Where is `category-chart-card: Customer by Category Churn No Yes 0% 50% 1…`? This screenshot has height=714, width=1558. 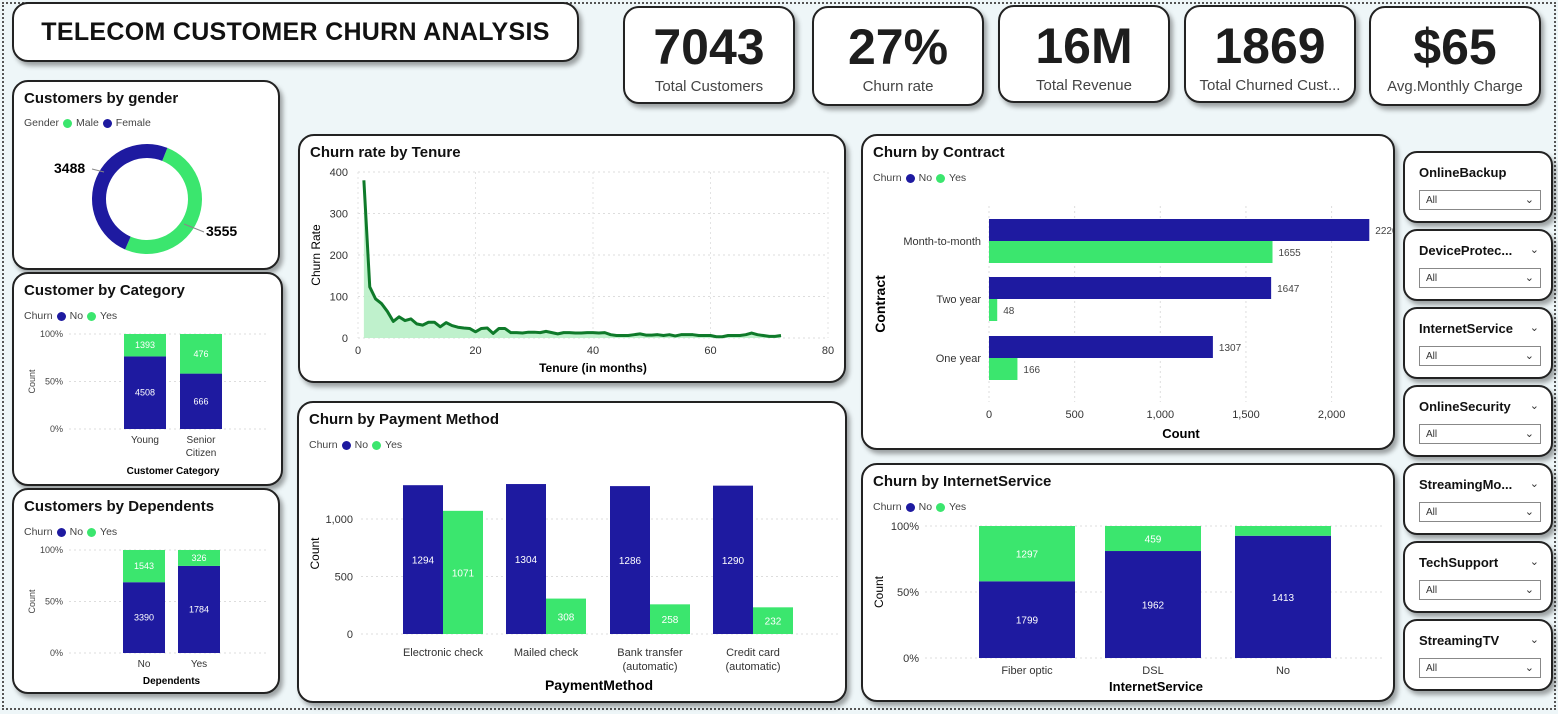
category-chart-card: Customer by Category Churn No Yes 0% 50% 1… is located at coordinates (147, 379).